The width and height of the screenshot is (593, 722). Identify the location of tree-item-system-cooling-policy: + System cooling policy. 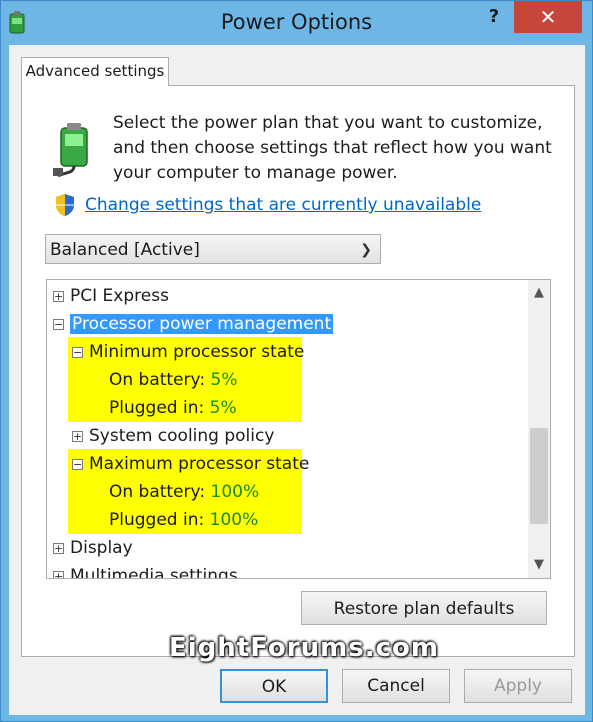
(173, 436).